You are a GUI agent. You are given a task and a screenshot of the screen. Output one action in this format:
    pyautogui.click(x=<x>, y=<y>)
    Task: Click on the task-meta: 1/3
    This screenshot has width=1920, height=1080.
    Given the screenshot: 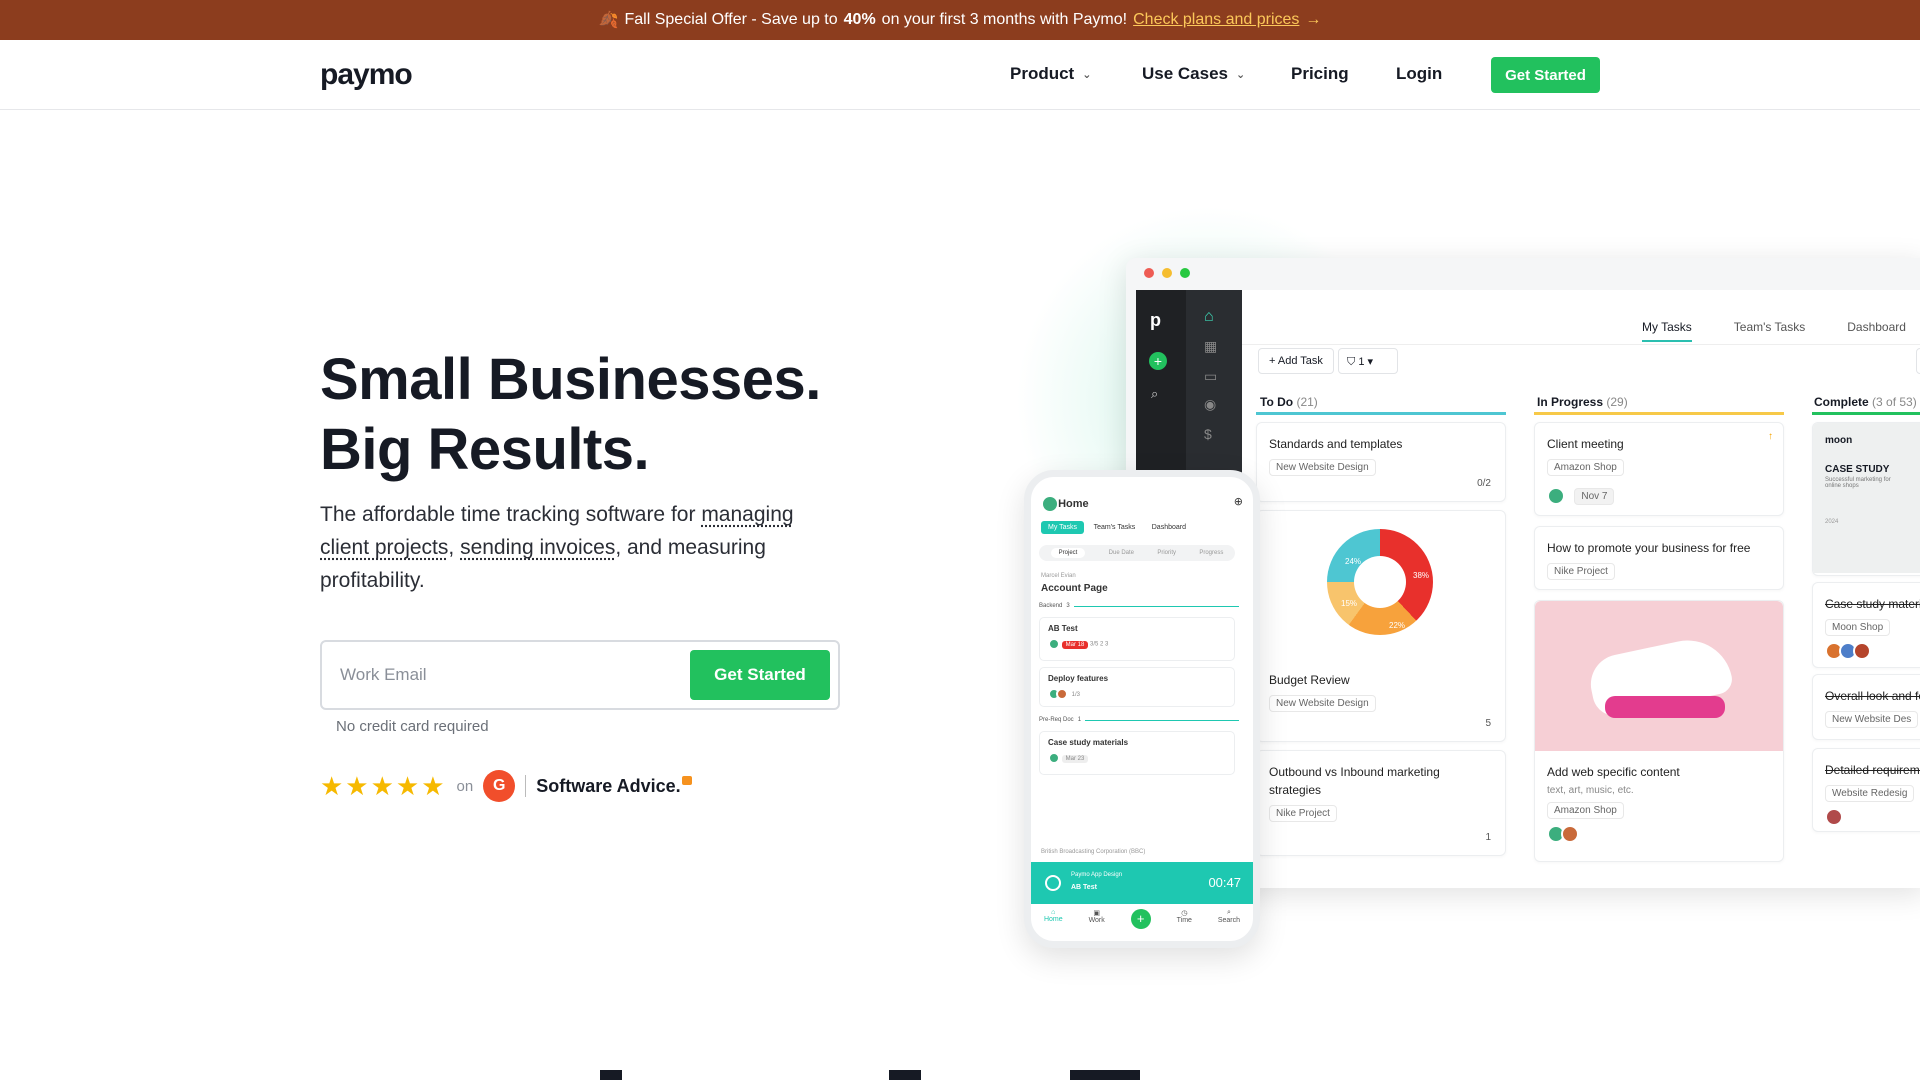 What is the action you would take?
    pyautogui.click(x=1137, y=694)
    